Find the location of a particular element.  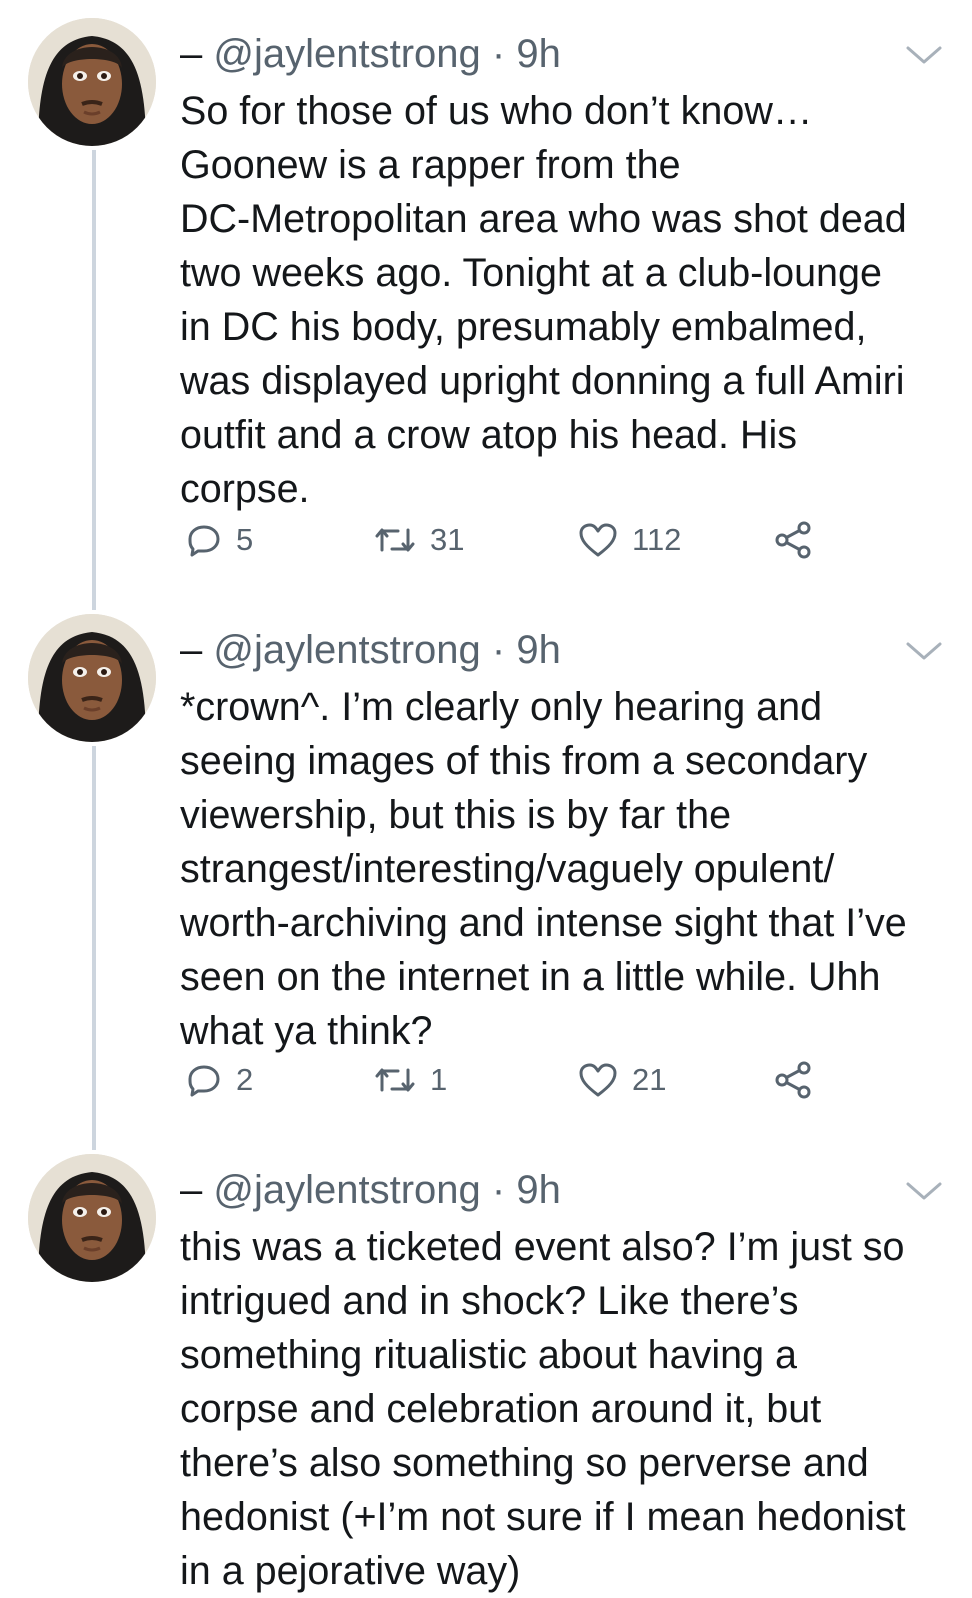

retweet-button: 1 is located at coordinates (410, 1080).